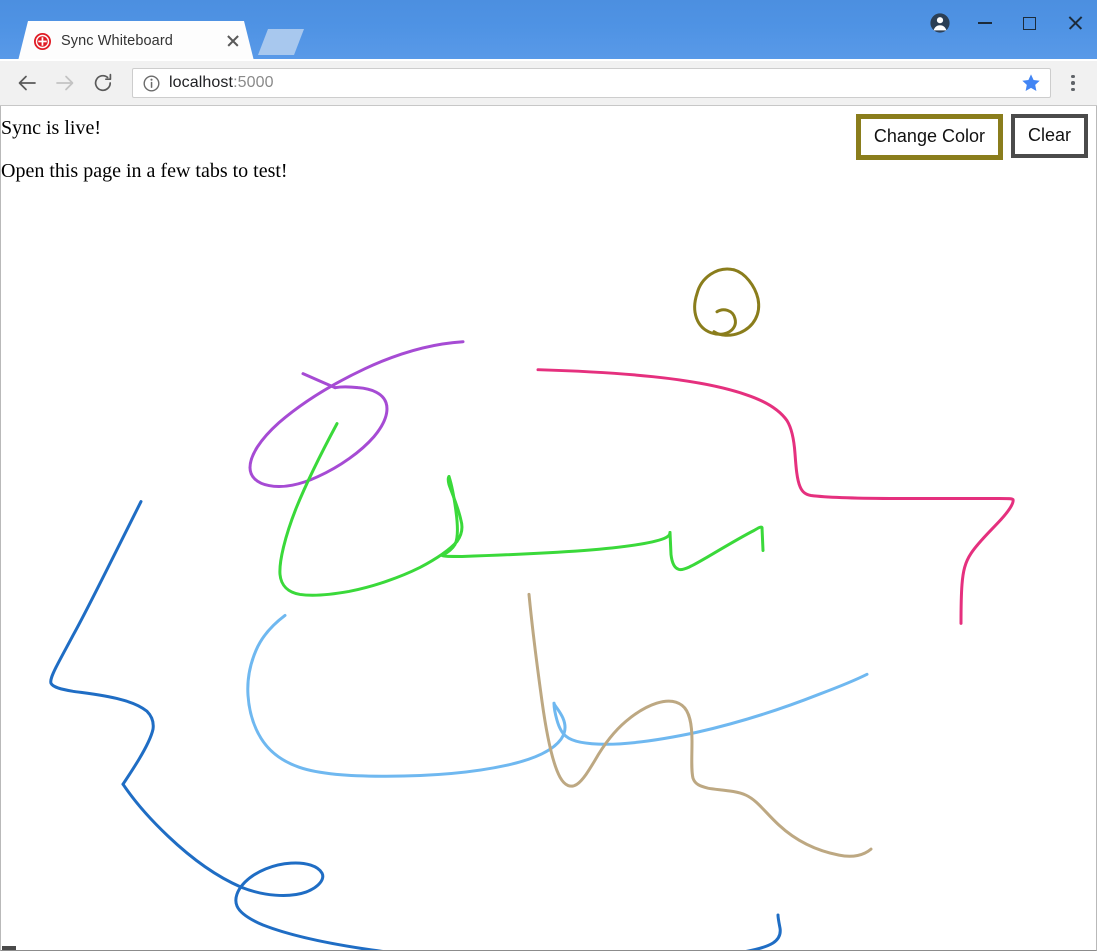  What do you see at coordinates (1049, 136) in the screenshot?
I see `clear-button: Clear` at bounding box center [1049, 136].